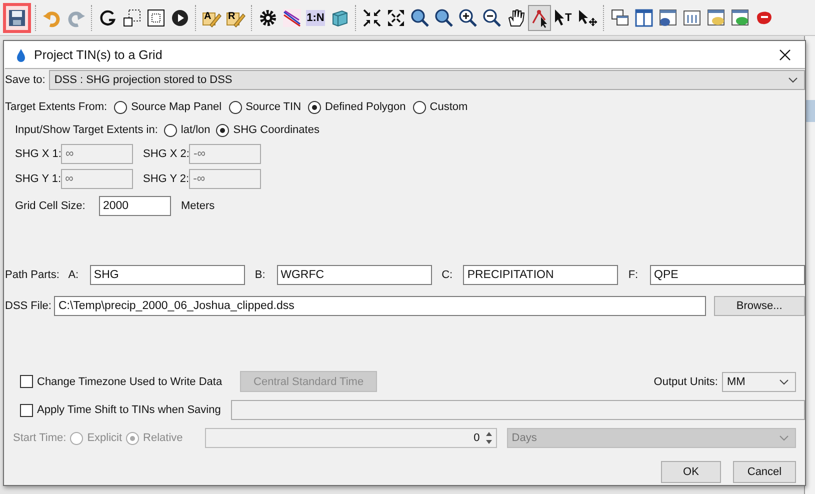 The width and height of the screenshot is (815, 494). What do you see at coordinates (810, 111) in the screenshot?
I see `selected-cell` at bounding box center [810, 111].